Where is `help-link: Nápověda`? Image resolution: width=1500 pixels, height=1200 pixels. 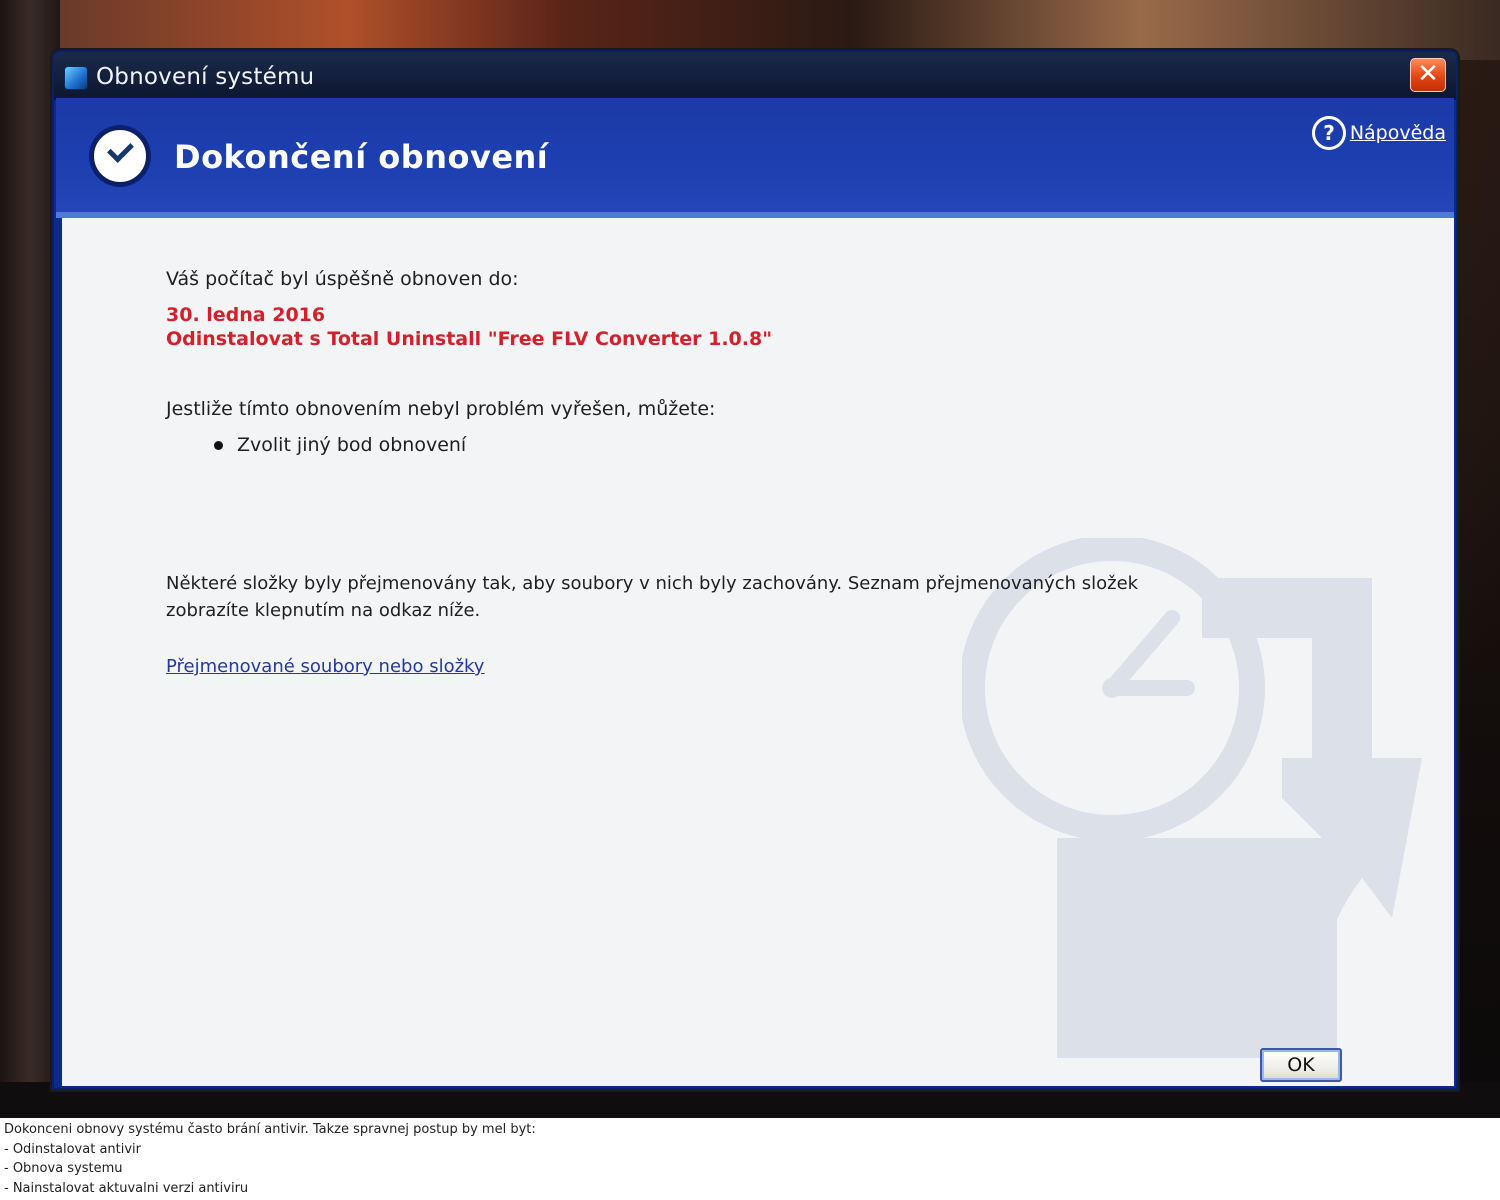
help-link: Nápověda is located at coordinates (1398, 133).